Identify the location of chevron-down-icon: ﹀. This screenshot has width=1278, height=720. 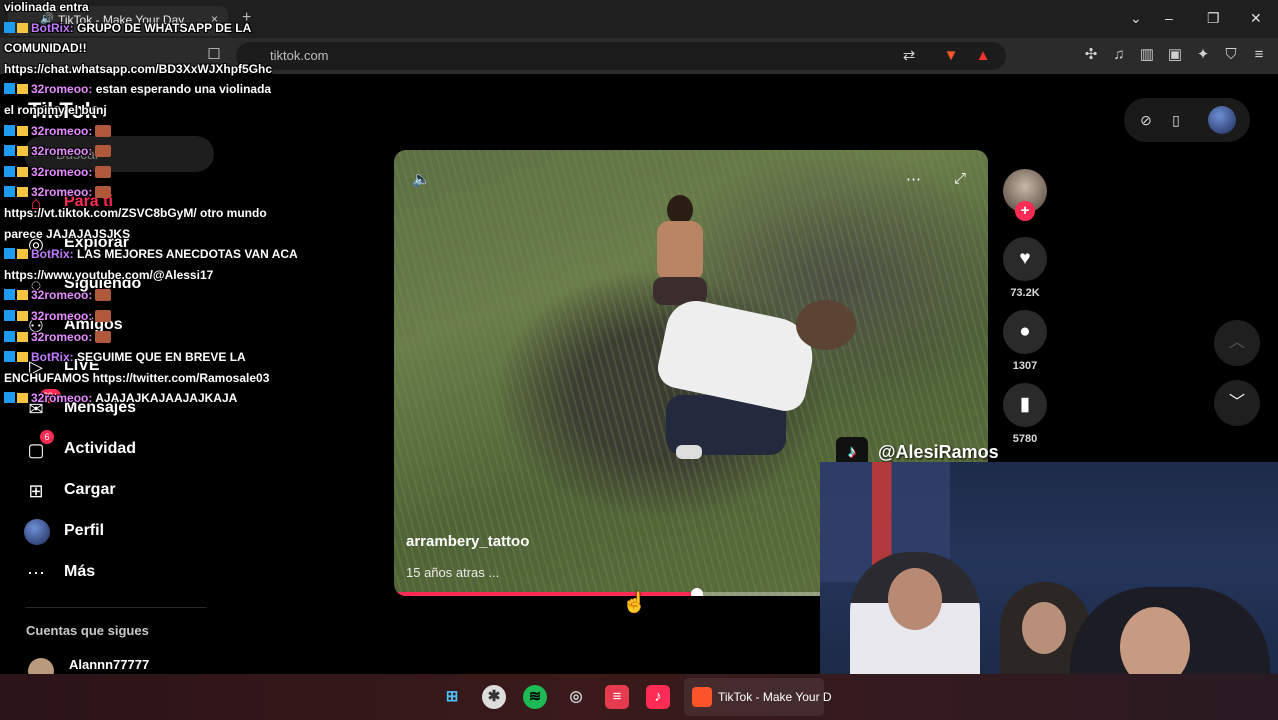
(1236, 402).